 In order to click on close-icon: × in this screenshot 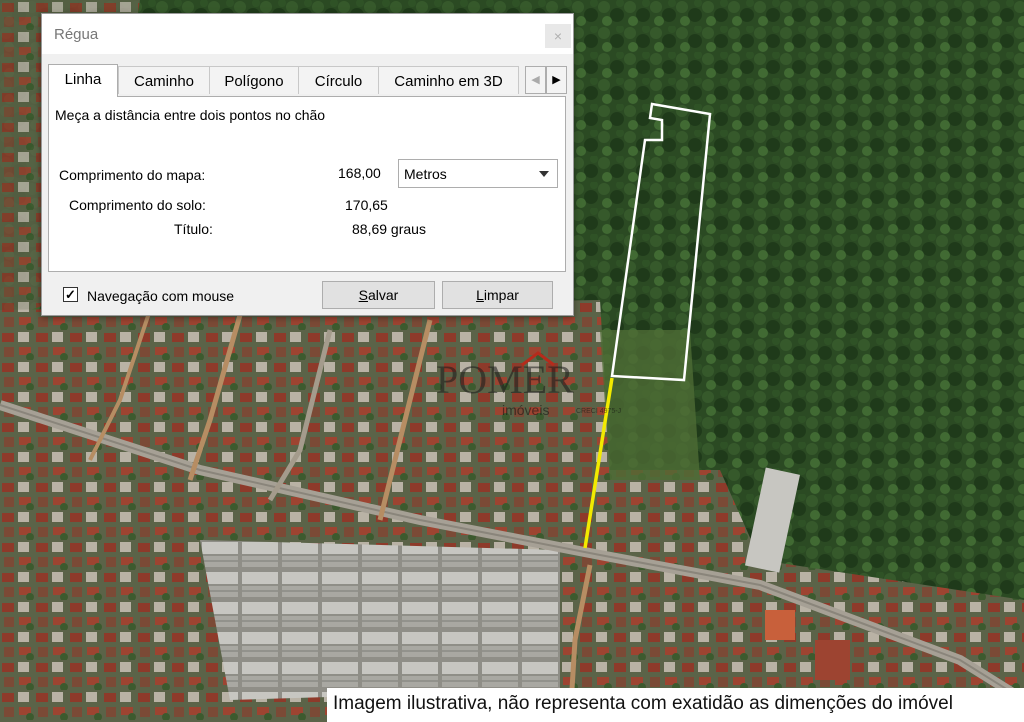, I will do `click(558, 36)`.